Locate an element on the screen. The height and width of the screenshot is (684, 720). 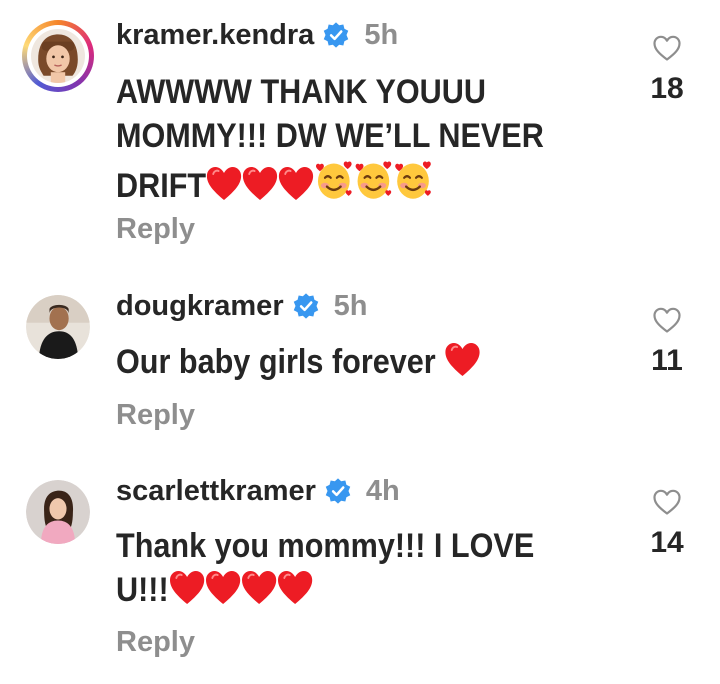
like-count: 18 is located at coordinates (667, 88).